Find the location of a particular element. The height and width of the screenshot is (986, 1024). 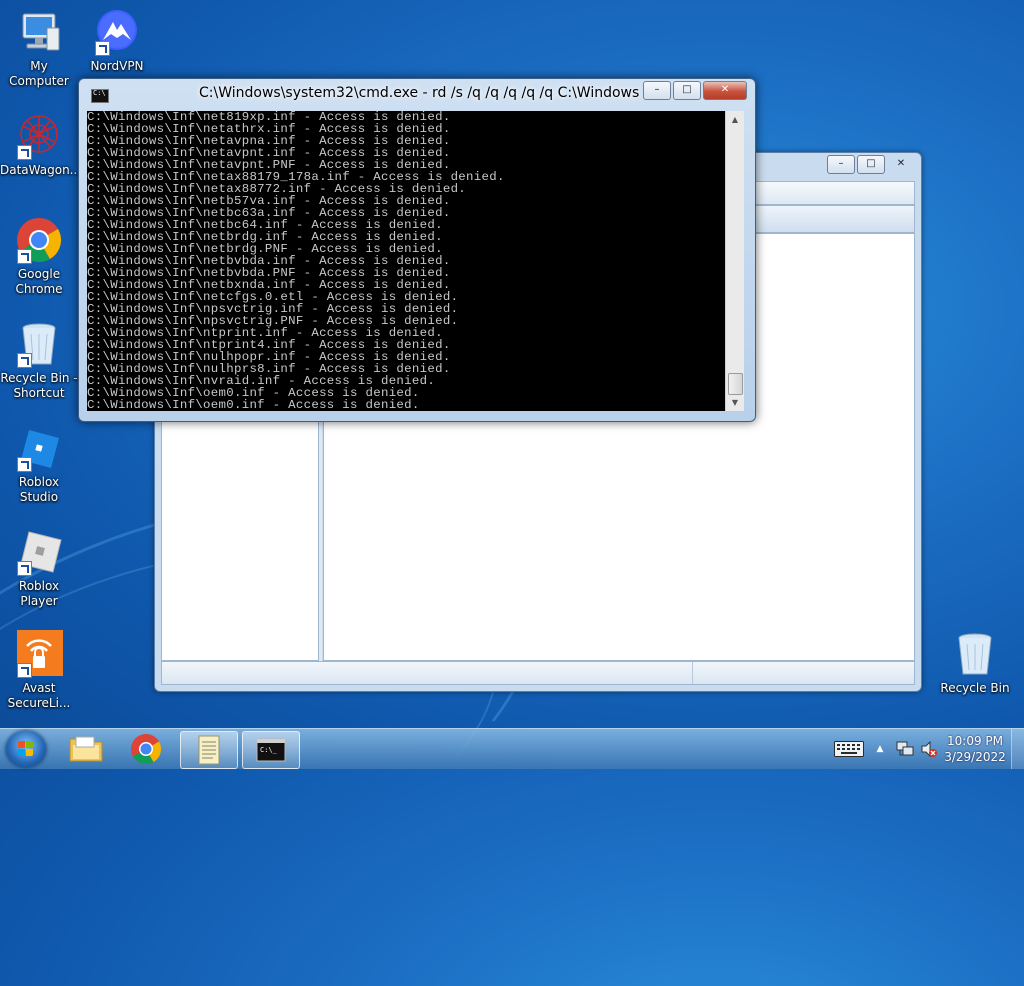

vertical-scrollbar: ▲ ▼ is located at coordinates (734, 261).